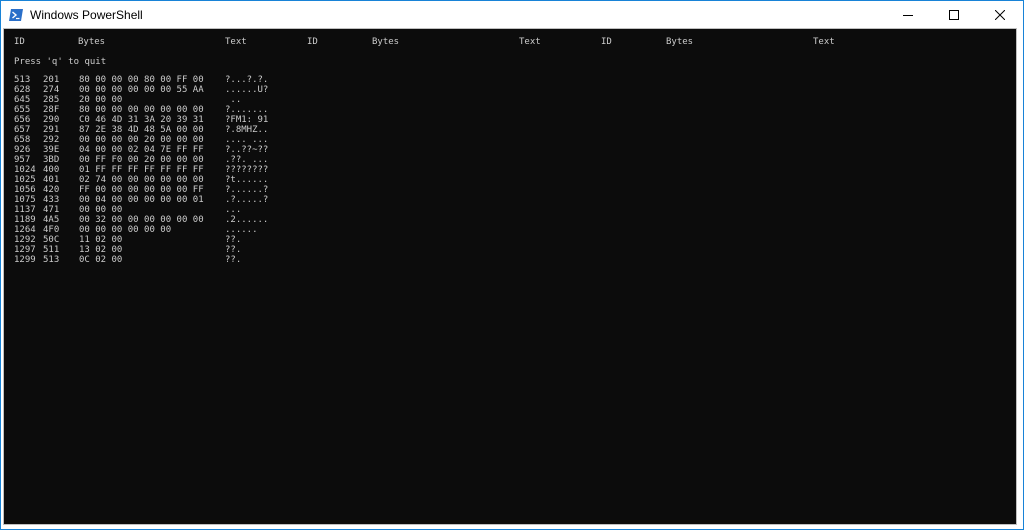  I want to click on close-button, so click(1000, 14).